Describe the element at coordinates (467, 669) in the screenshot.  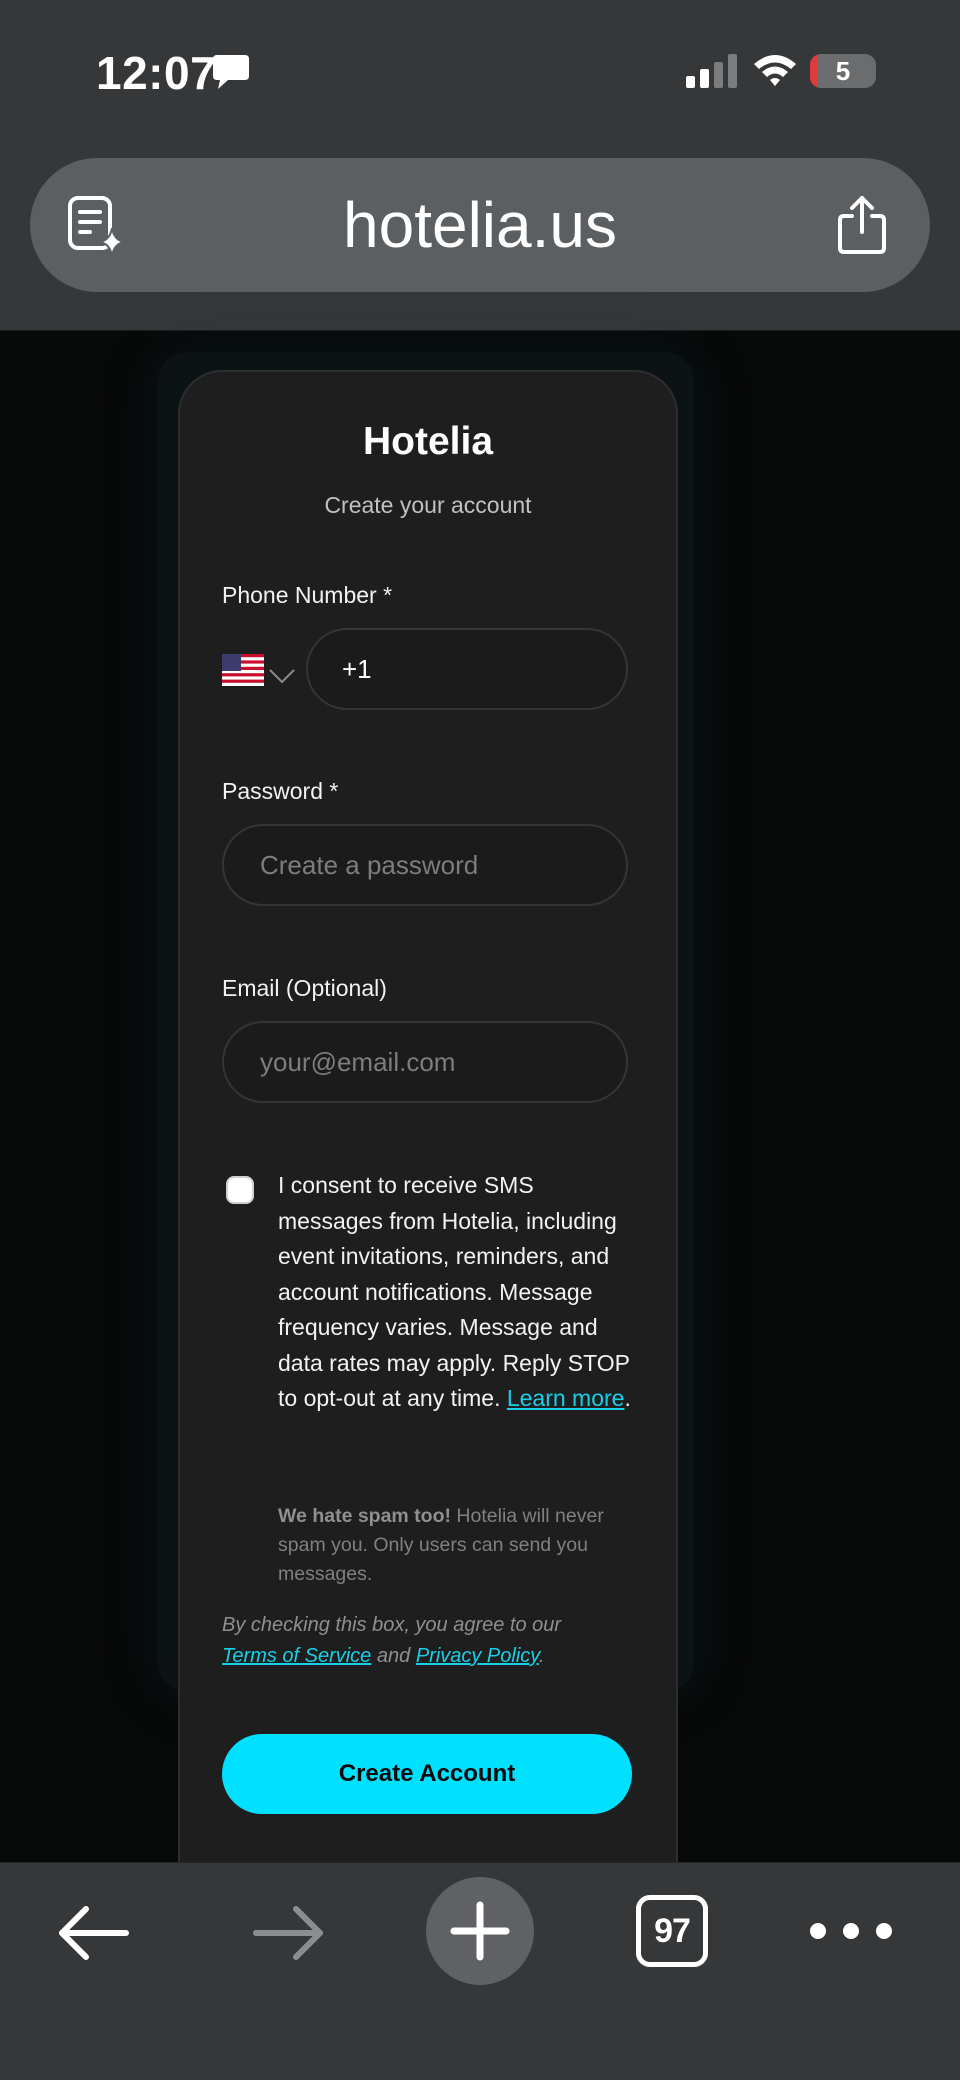
I see `phone-input` at that location.